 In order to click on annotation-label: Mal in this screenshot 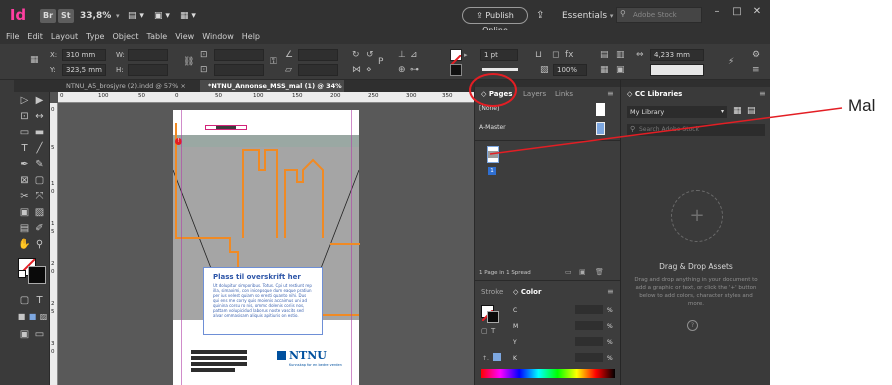, I will do `click(862, 105)`.